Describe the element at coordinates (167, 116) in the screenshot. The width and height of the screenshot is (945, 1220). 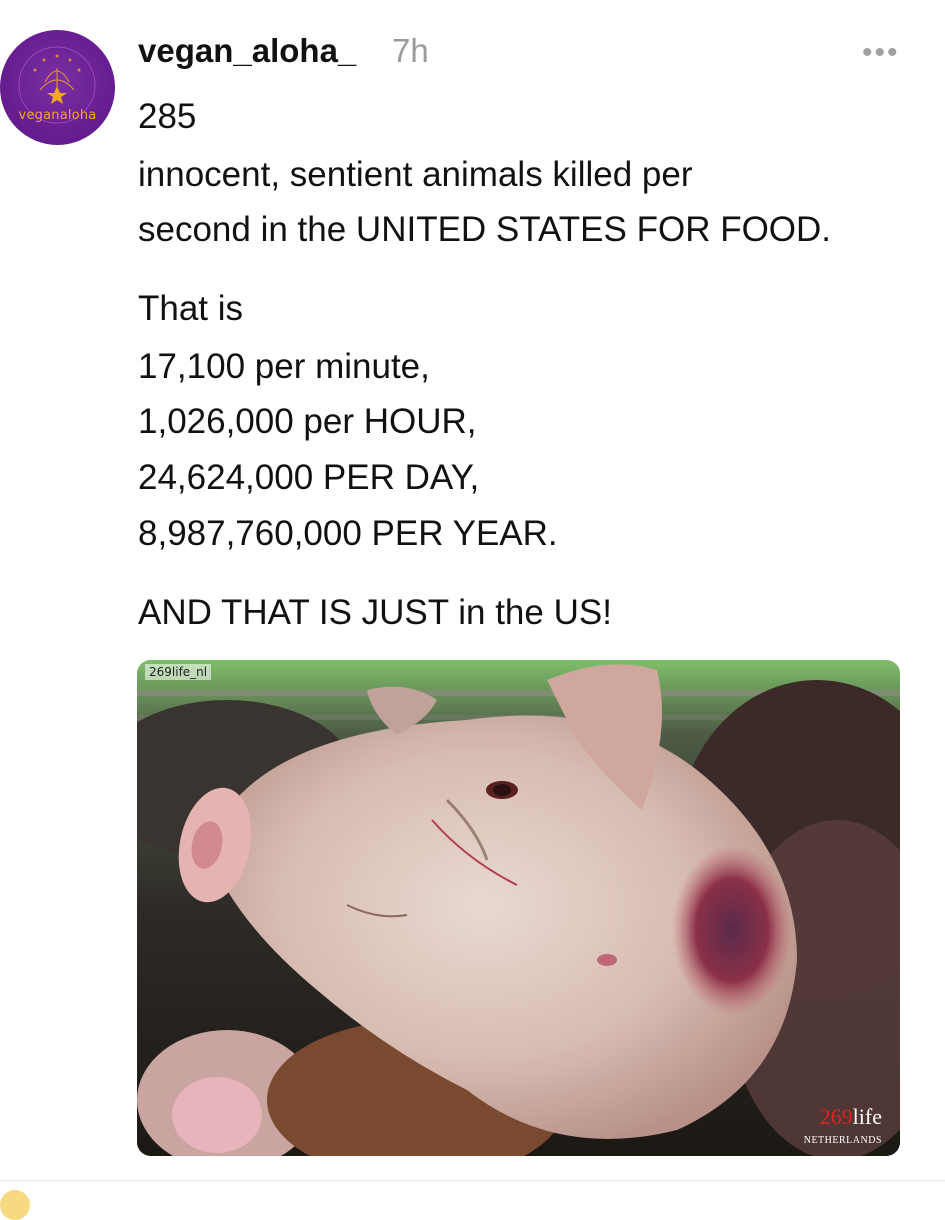
I see `post-text-line-1: 285` at that location.